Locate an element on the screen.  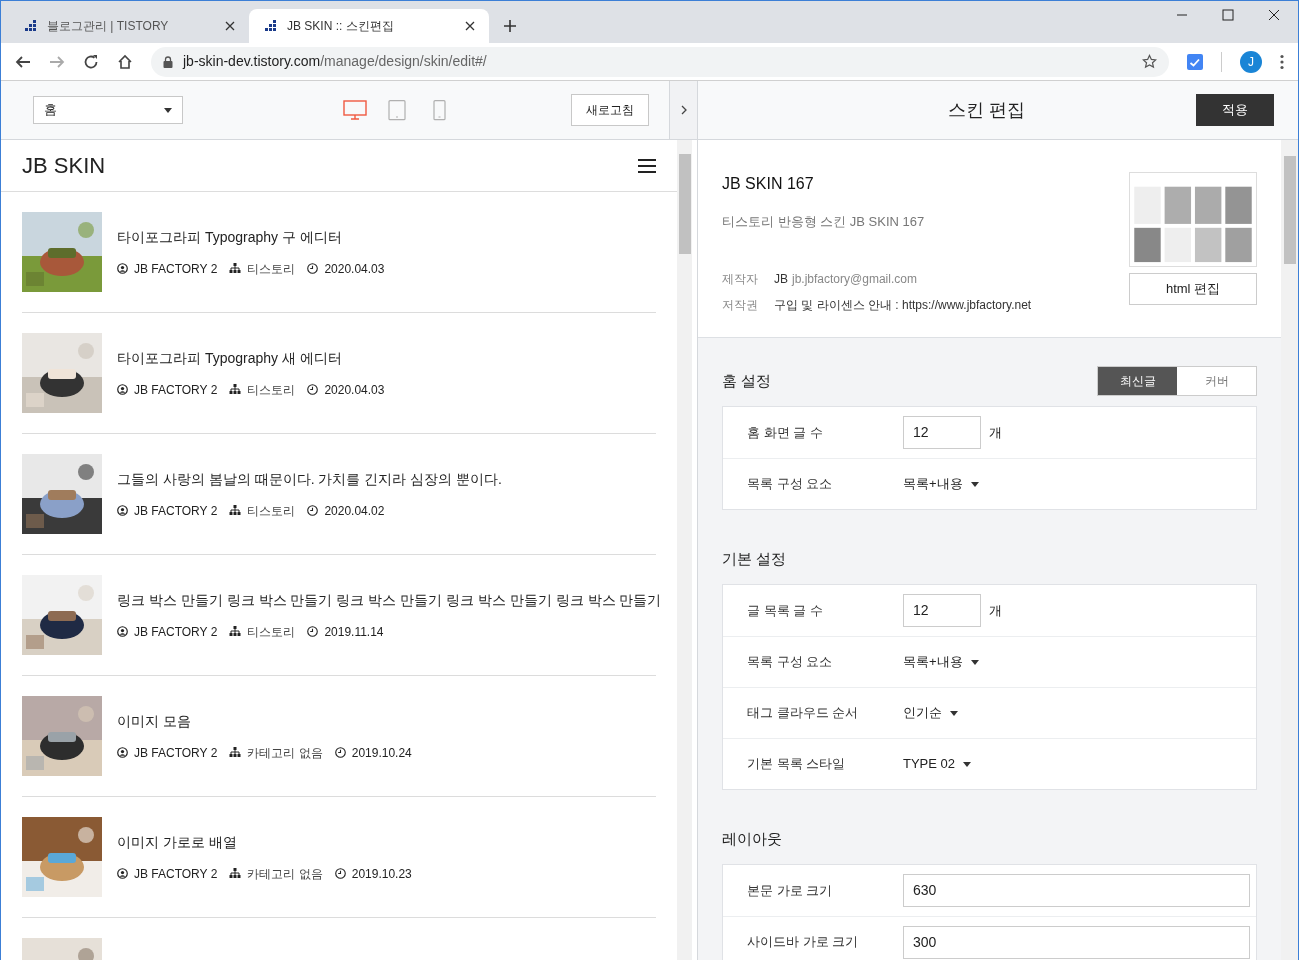
tab-title: 블로그관리 | TISTORY is located at coordinates (108, 26).